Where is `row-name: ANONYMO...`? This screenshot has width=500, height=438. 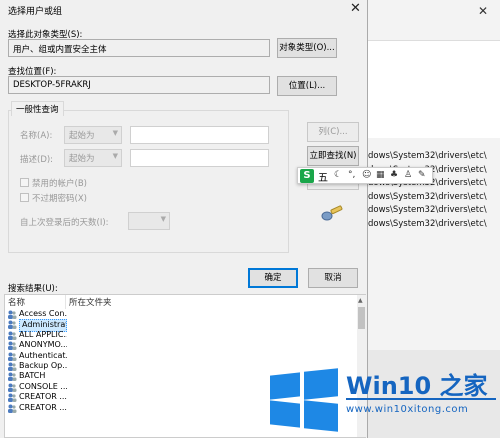 row-name: ANONYMO... is located at coordinates (43, 345).